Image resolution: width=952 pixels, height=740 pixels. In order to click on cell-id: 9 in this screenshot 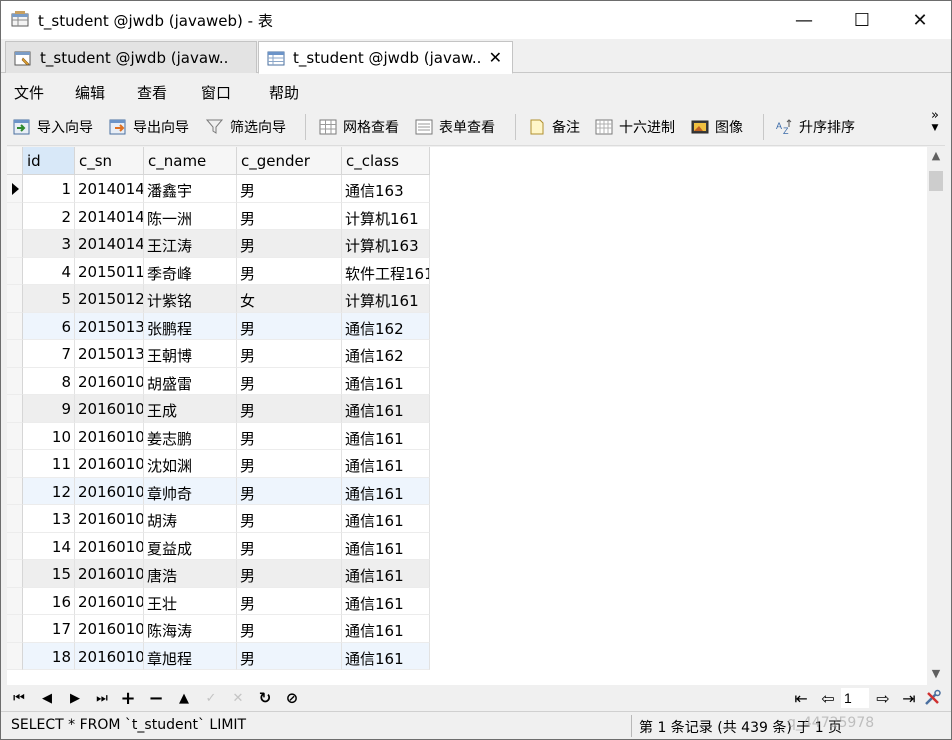, I will do `click(49, 409)`.